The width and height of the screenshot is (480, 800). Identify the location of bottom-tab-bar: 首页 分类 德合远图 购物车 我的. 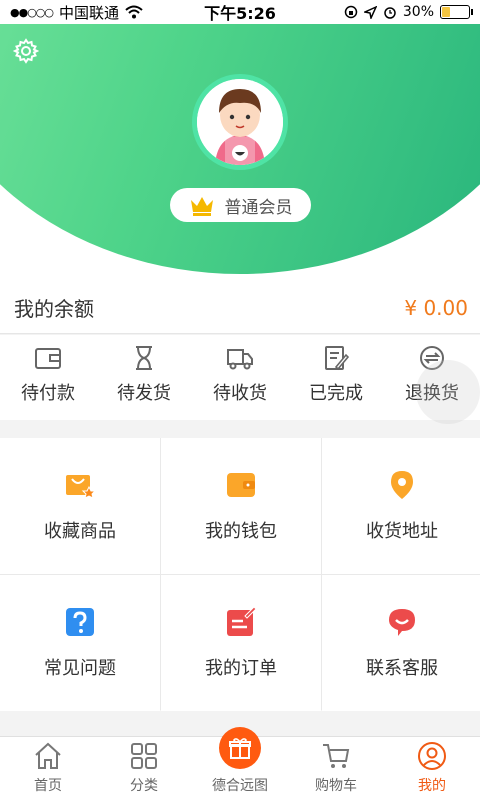
(240, 763).